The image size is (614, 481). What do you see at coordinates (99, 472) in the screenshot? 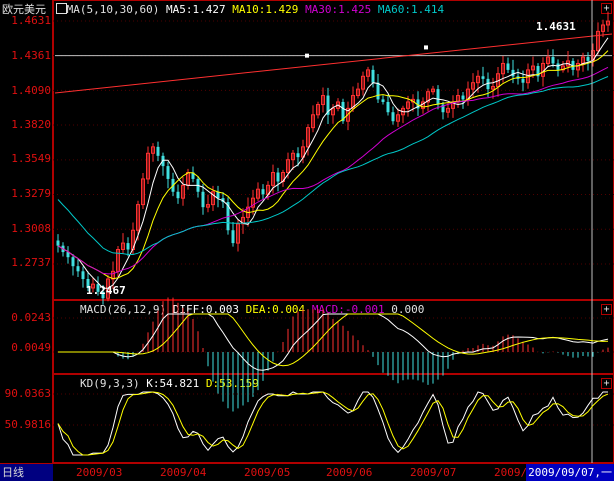
I see `x-tick: 2009/03` at bounding box center [99, 472].